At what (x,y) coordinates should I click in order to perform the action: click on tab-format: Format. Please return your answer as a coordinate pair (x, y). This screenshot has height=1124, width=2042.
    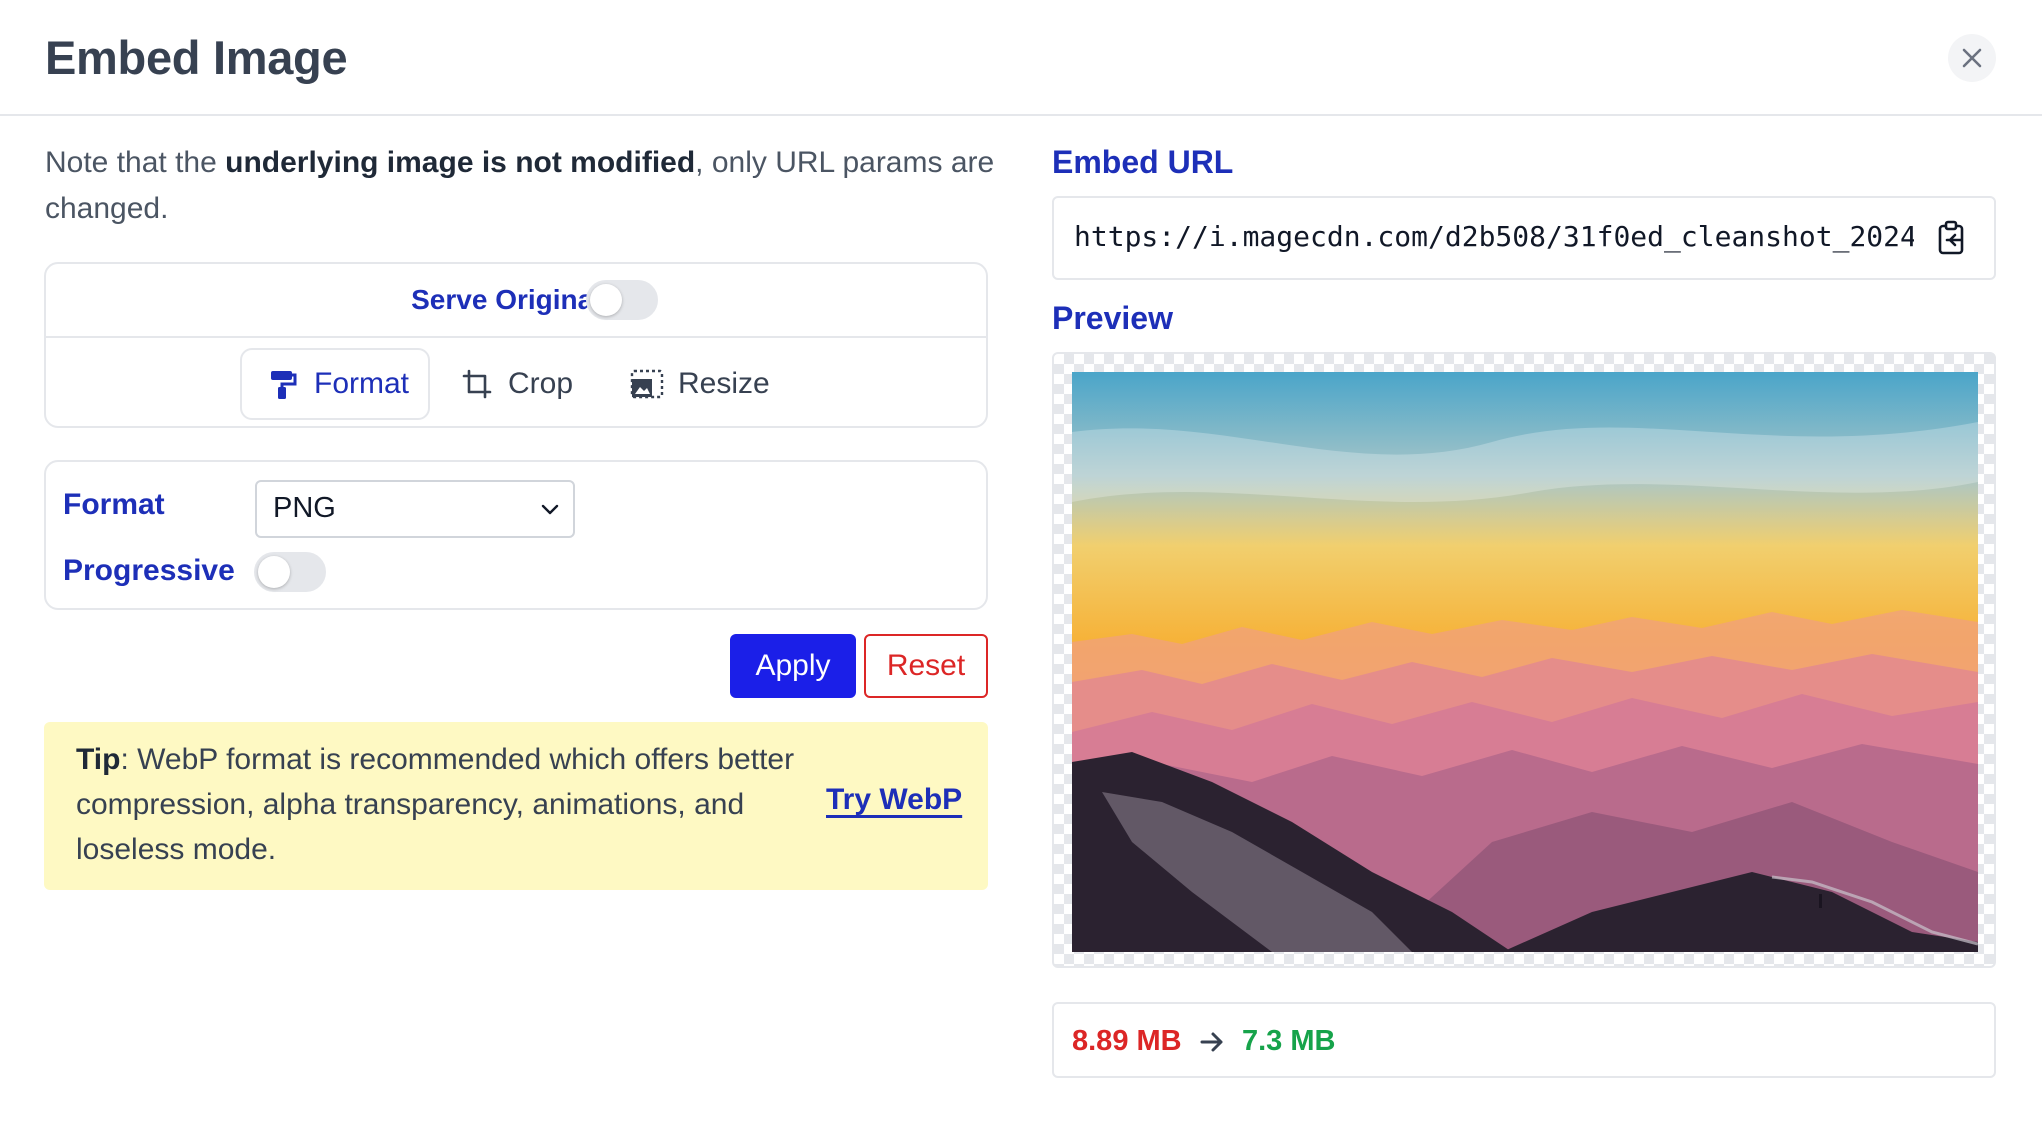
    Looking at the image, I should click on (335, 384).